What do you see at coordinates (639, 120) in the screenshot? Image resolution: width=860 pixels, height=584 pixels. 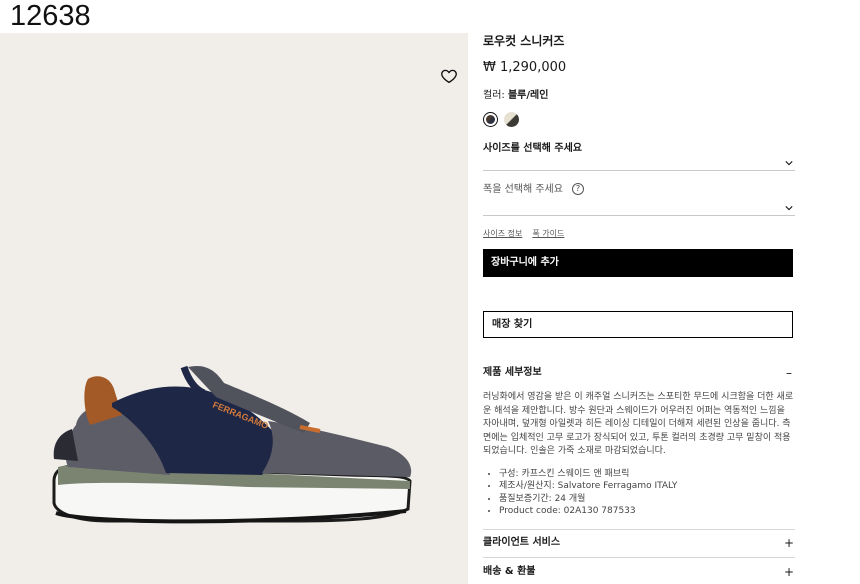 I see `color-swatches` at bounding box center [639, 120].